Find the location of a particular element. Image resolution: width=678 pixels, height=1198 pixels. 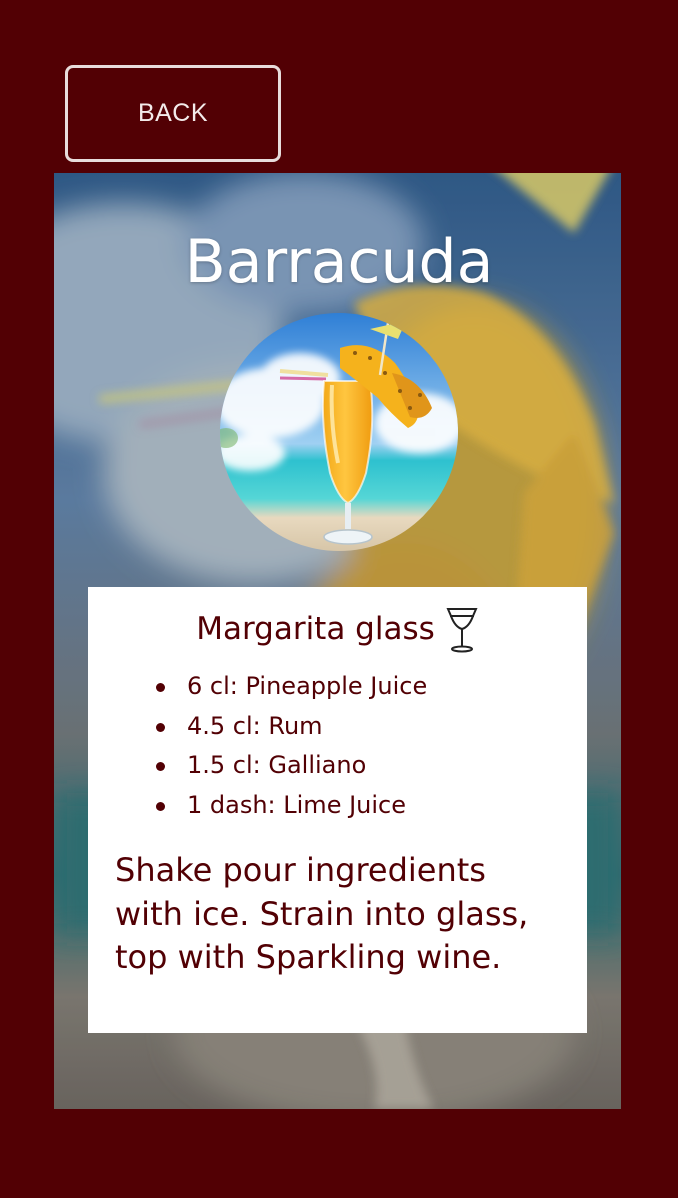

glass-row: Margarita glass is located at coordinates (337, 629).